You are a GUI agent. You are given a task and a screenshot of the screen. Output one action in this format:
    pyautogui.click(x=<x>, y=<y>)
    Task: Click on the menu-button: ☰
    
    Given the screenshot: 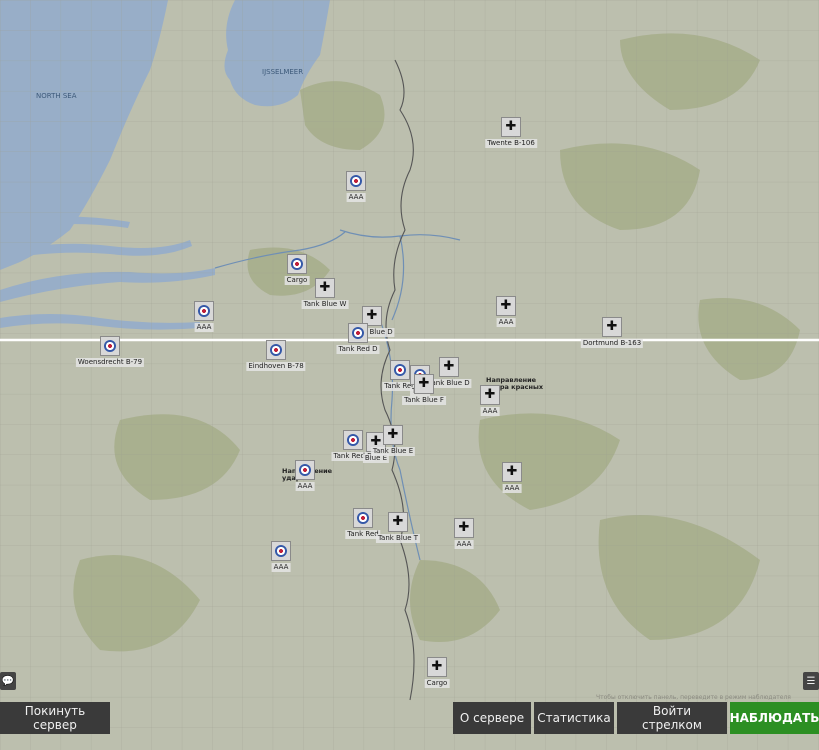 What is the action you would take?
    pyautogui.click(x=811, y=681)
    